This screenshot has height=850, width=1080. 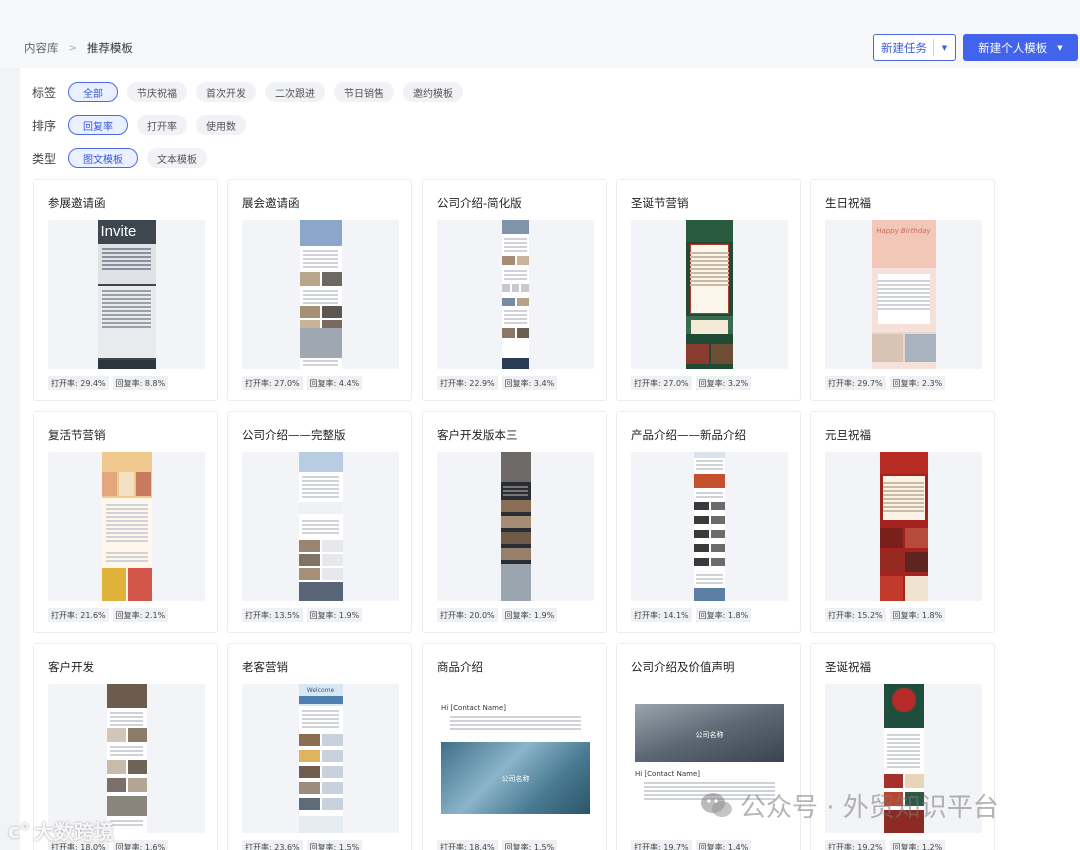 I want to click on filter-chip: 图文模板, so click(x=103, y=158).